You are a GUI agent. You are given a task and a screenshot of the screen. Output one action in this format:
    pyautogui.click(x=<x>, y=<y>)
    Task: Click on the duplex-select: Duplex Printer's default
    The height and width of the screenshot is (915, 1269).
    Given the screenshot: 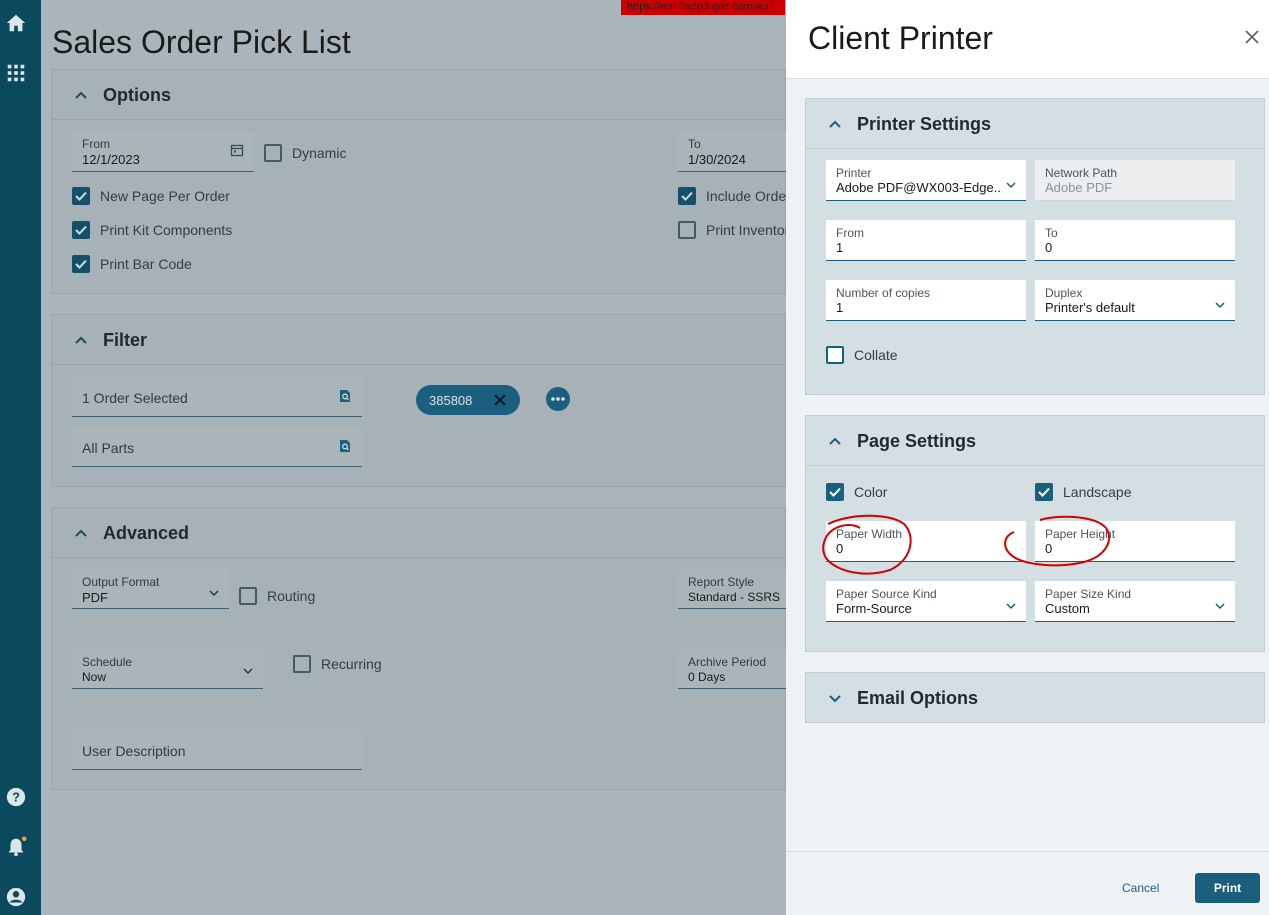 What is the action you would take?
    pyautogui.click(x=1135, y=300)
    